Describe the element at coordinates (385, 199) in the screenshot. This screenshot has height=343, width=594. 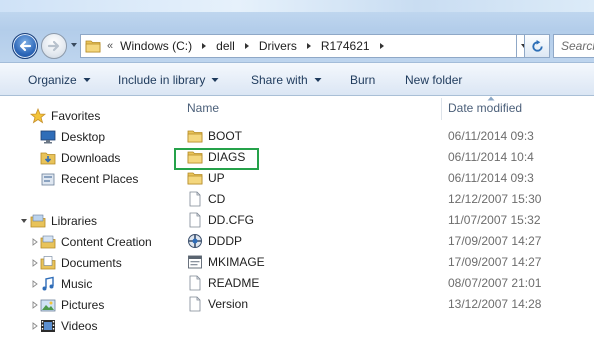
I see `file-row-cd: CD 12/12/2007 15:30` at that location.